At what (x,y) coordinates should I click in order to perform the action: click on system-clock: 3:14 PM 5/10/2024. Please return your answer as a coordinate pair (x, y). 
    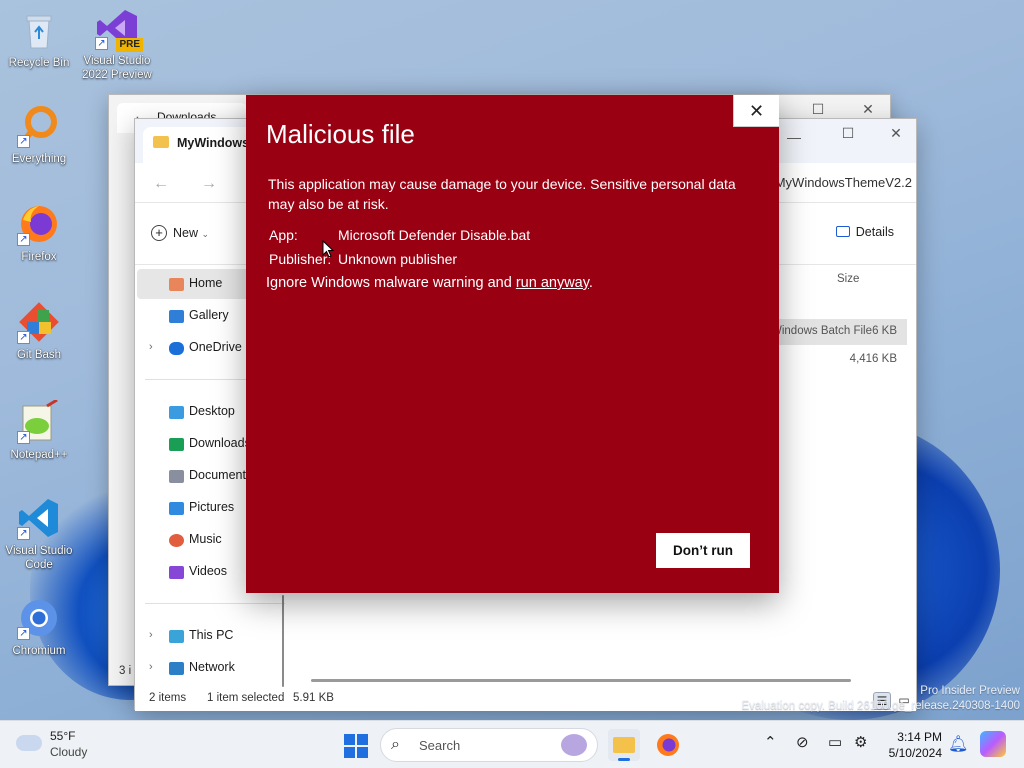
    Looking at the image, I should click on (912, 745).